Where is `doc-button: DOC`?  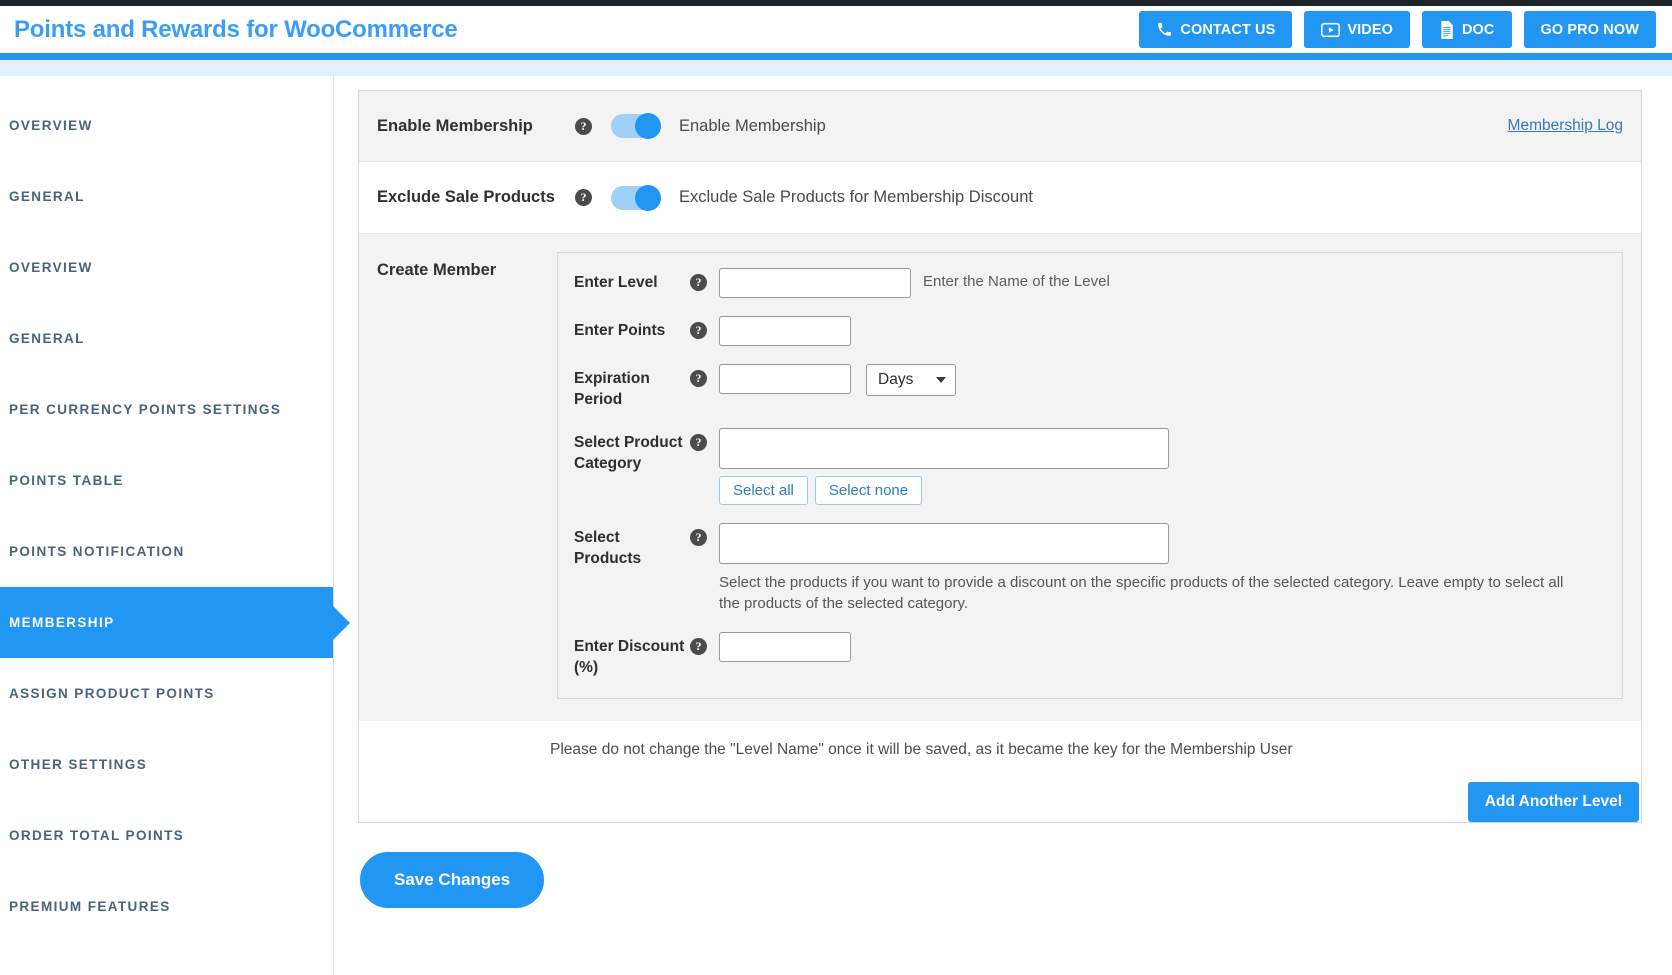
doc-button: DOC is located at coordinates (1466, 29).